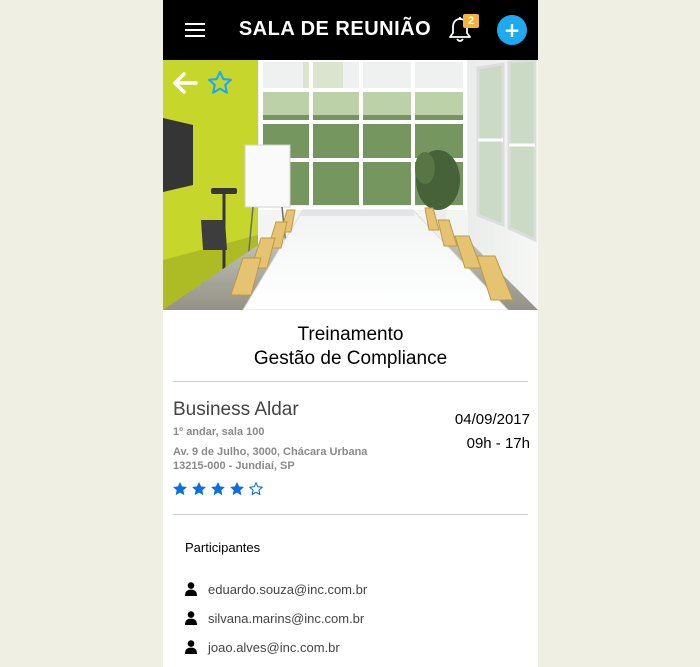 The width and height of the screenshot is (700, 667). I want to click on event-title-line1: Treinamento, so click(350, 334).